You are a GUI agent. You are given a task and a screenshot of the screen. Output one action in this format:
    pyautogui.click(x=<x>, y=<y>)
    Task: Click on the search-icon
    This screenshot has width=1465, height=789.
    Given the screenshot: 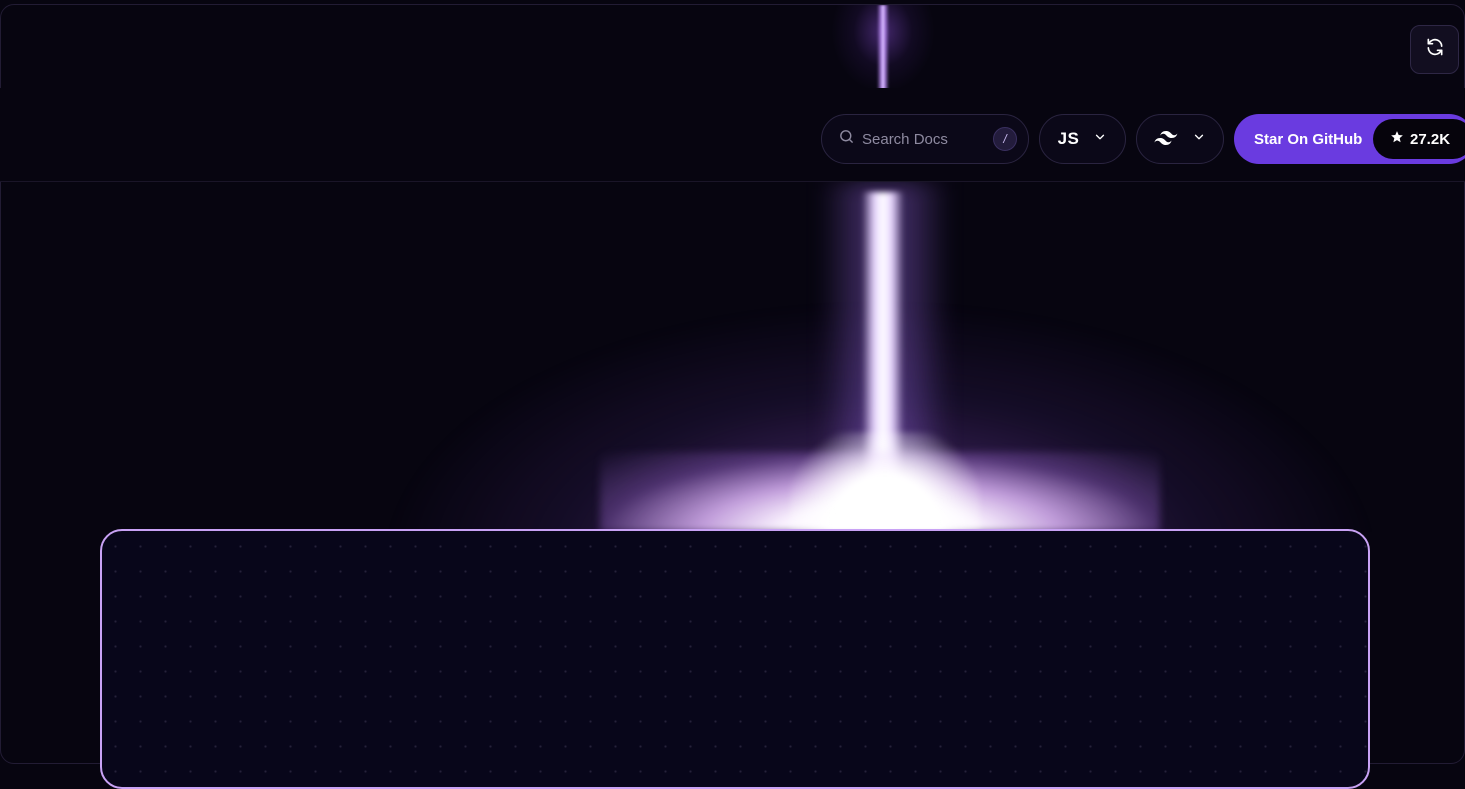 What is the action you would take?
    pyautogui.click(x=846, y=139)
    